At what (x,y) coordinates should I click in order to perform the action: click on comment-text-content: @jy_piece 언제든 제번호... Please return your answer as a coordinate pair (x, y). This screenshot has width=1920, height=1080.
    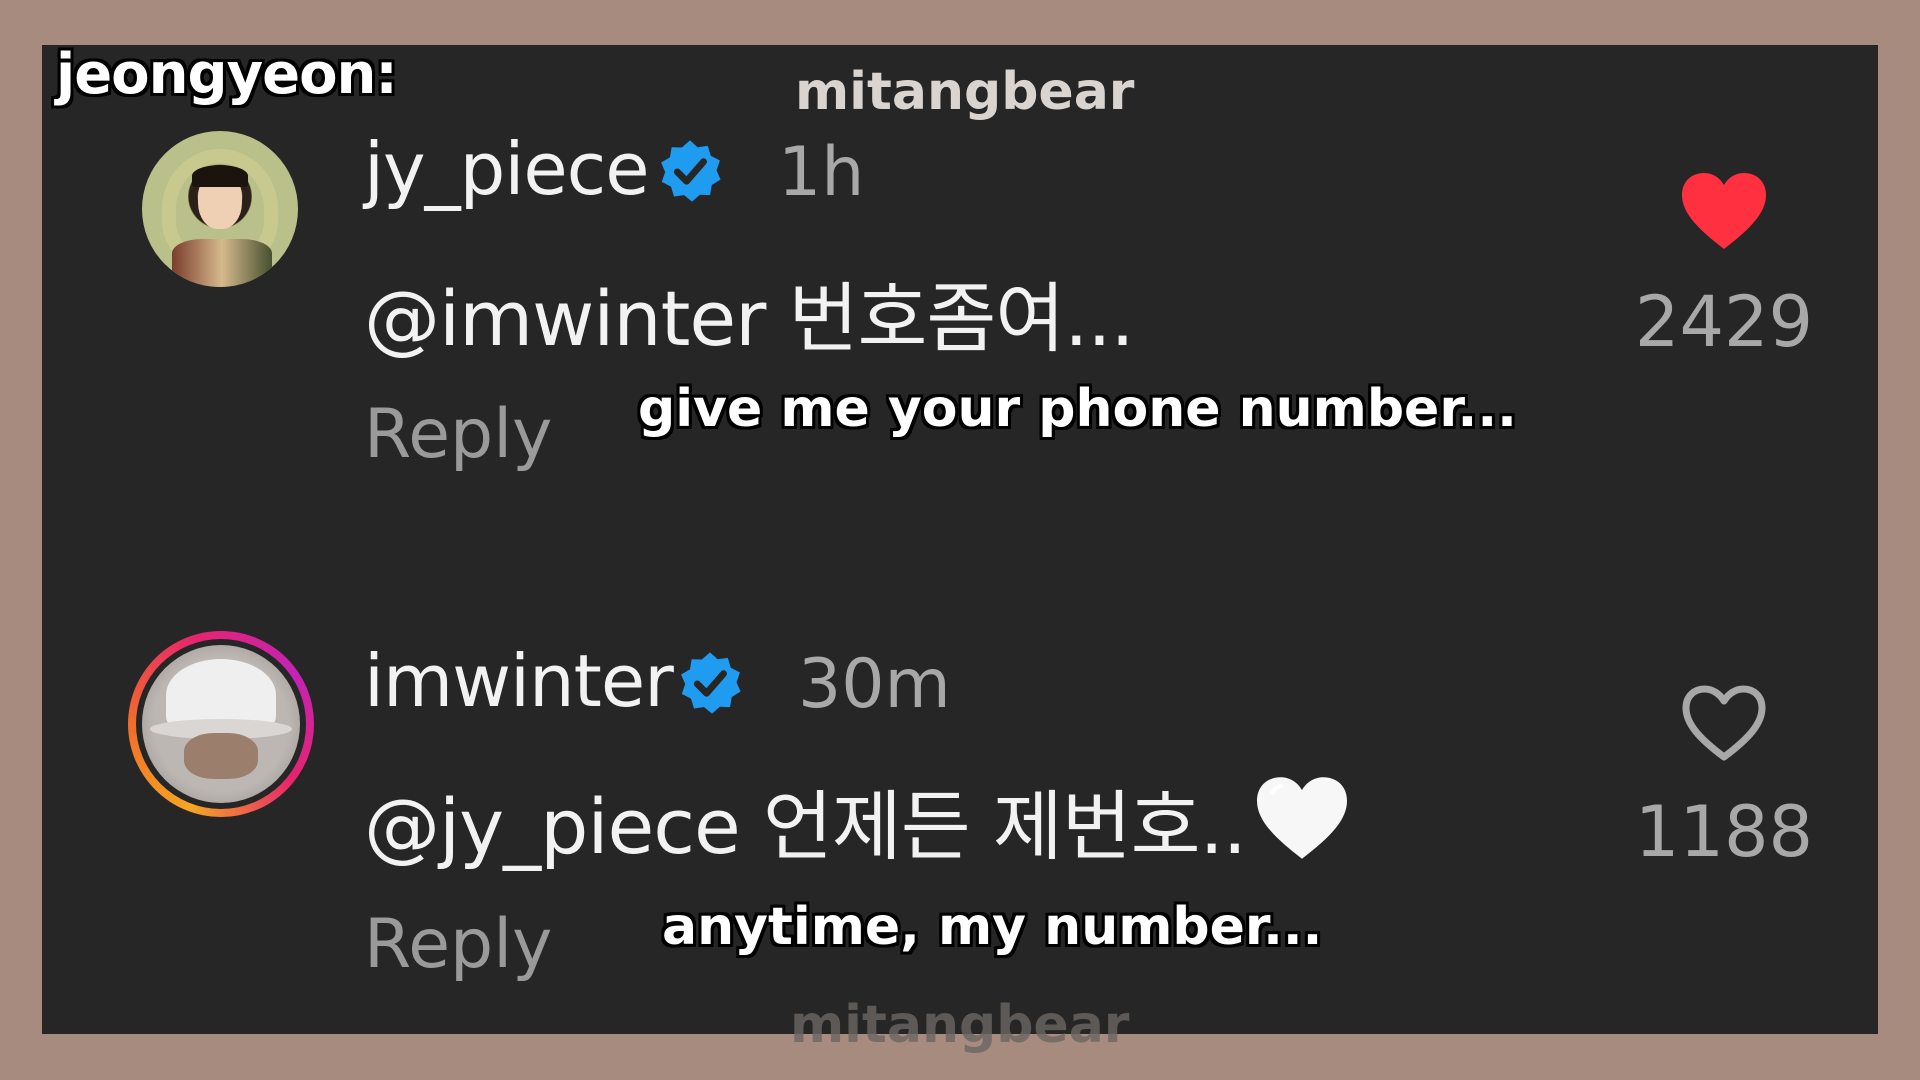
    Looking at the image, I should click on (805, 826).